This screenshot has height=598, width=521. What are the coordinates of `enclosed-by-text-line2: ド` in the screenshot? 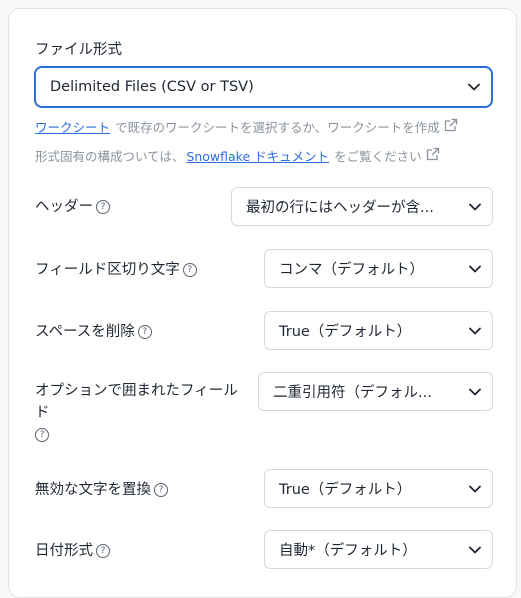 It's located at (42, 413).